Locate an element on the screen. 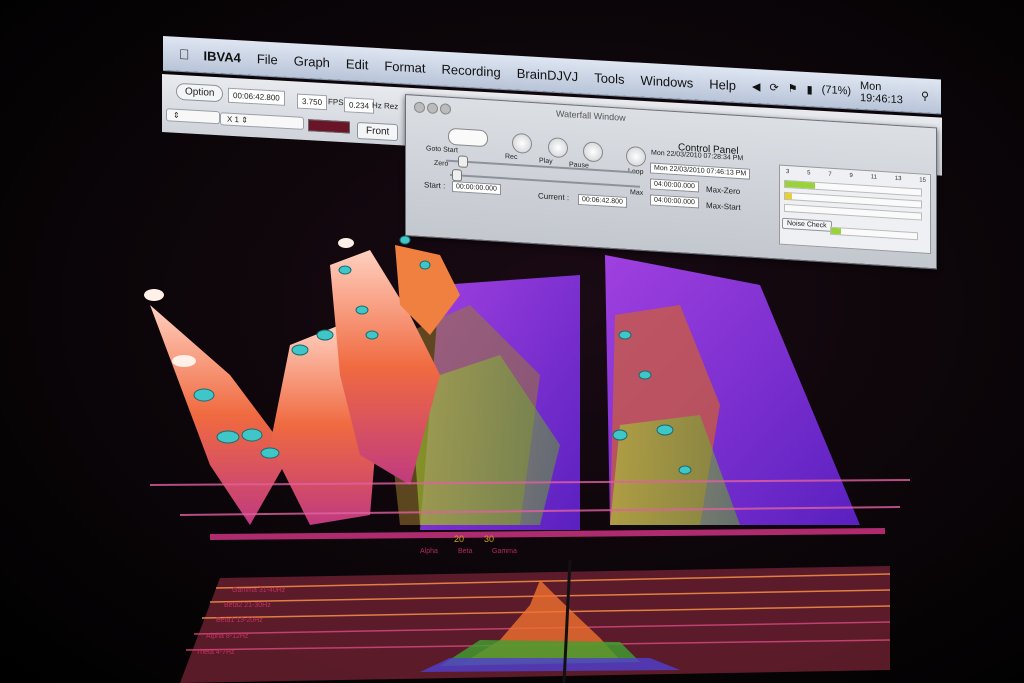 The height and width of the screenshot is (683, 1024). max-label: Max is located at coordinates (637, 193).